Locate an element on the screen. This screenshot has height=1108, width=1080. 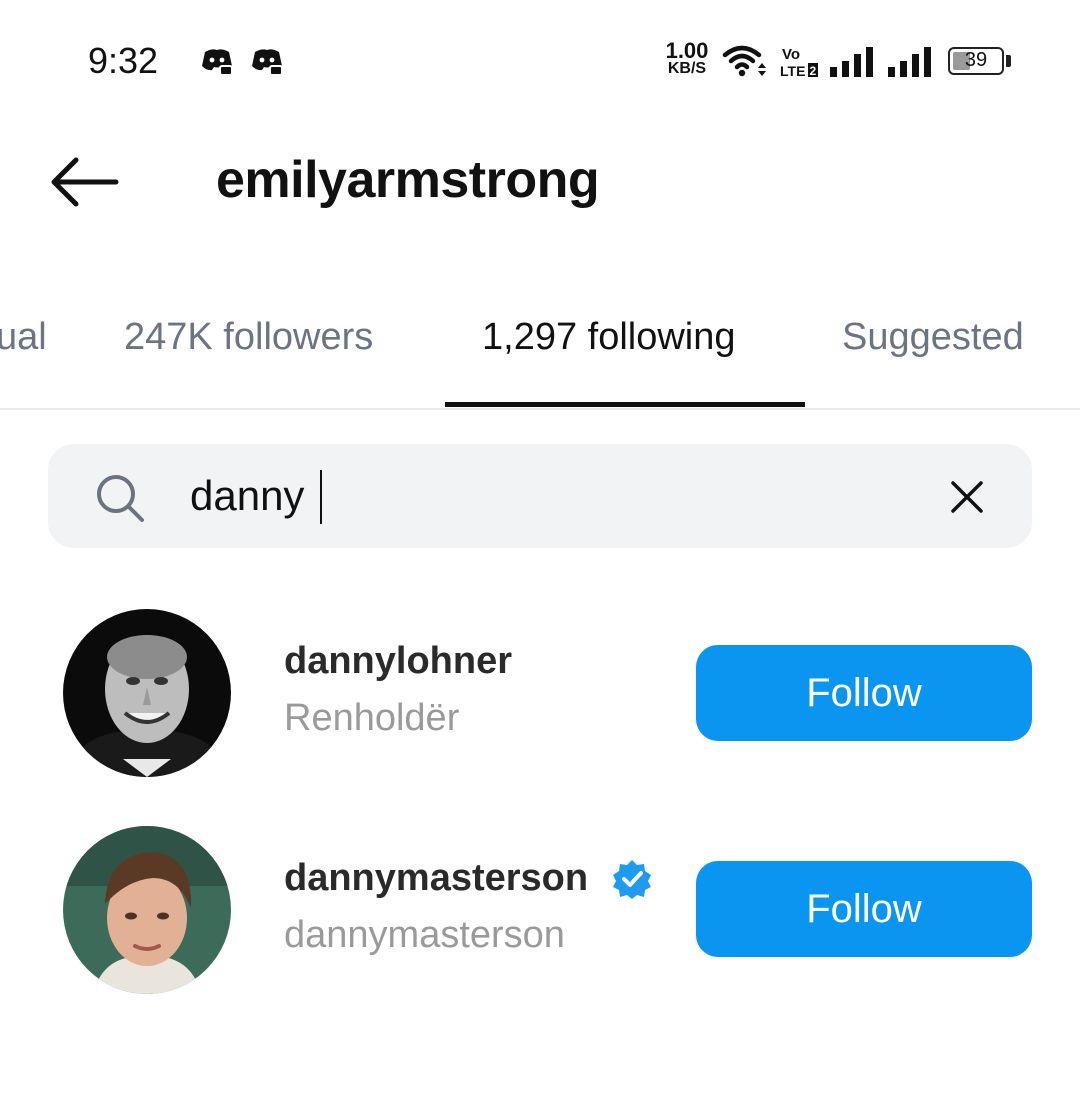
svg-text: Vo is located at coordinates (791, 54).